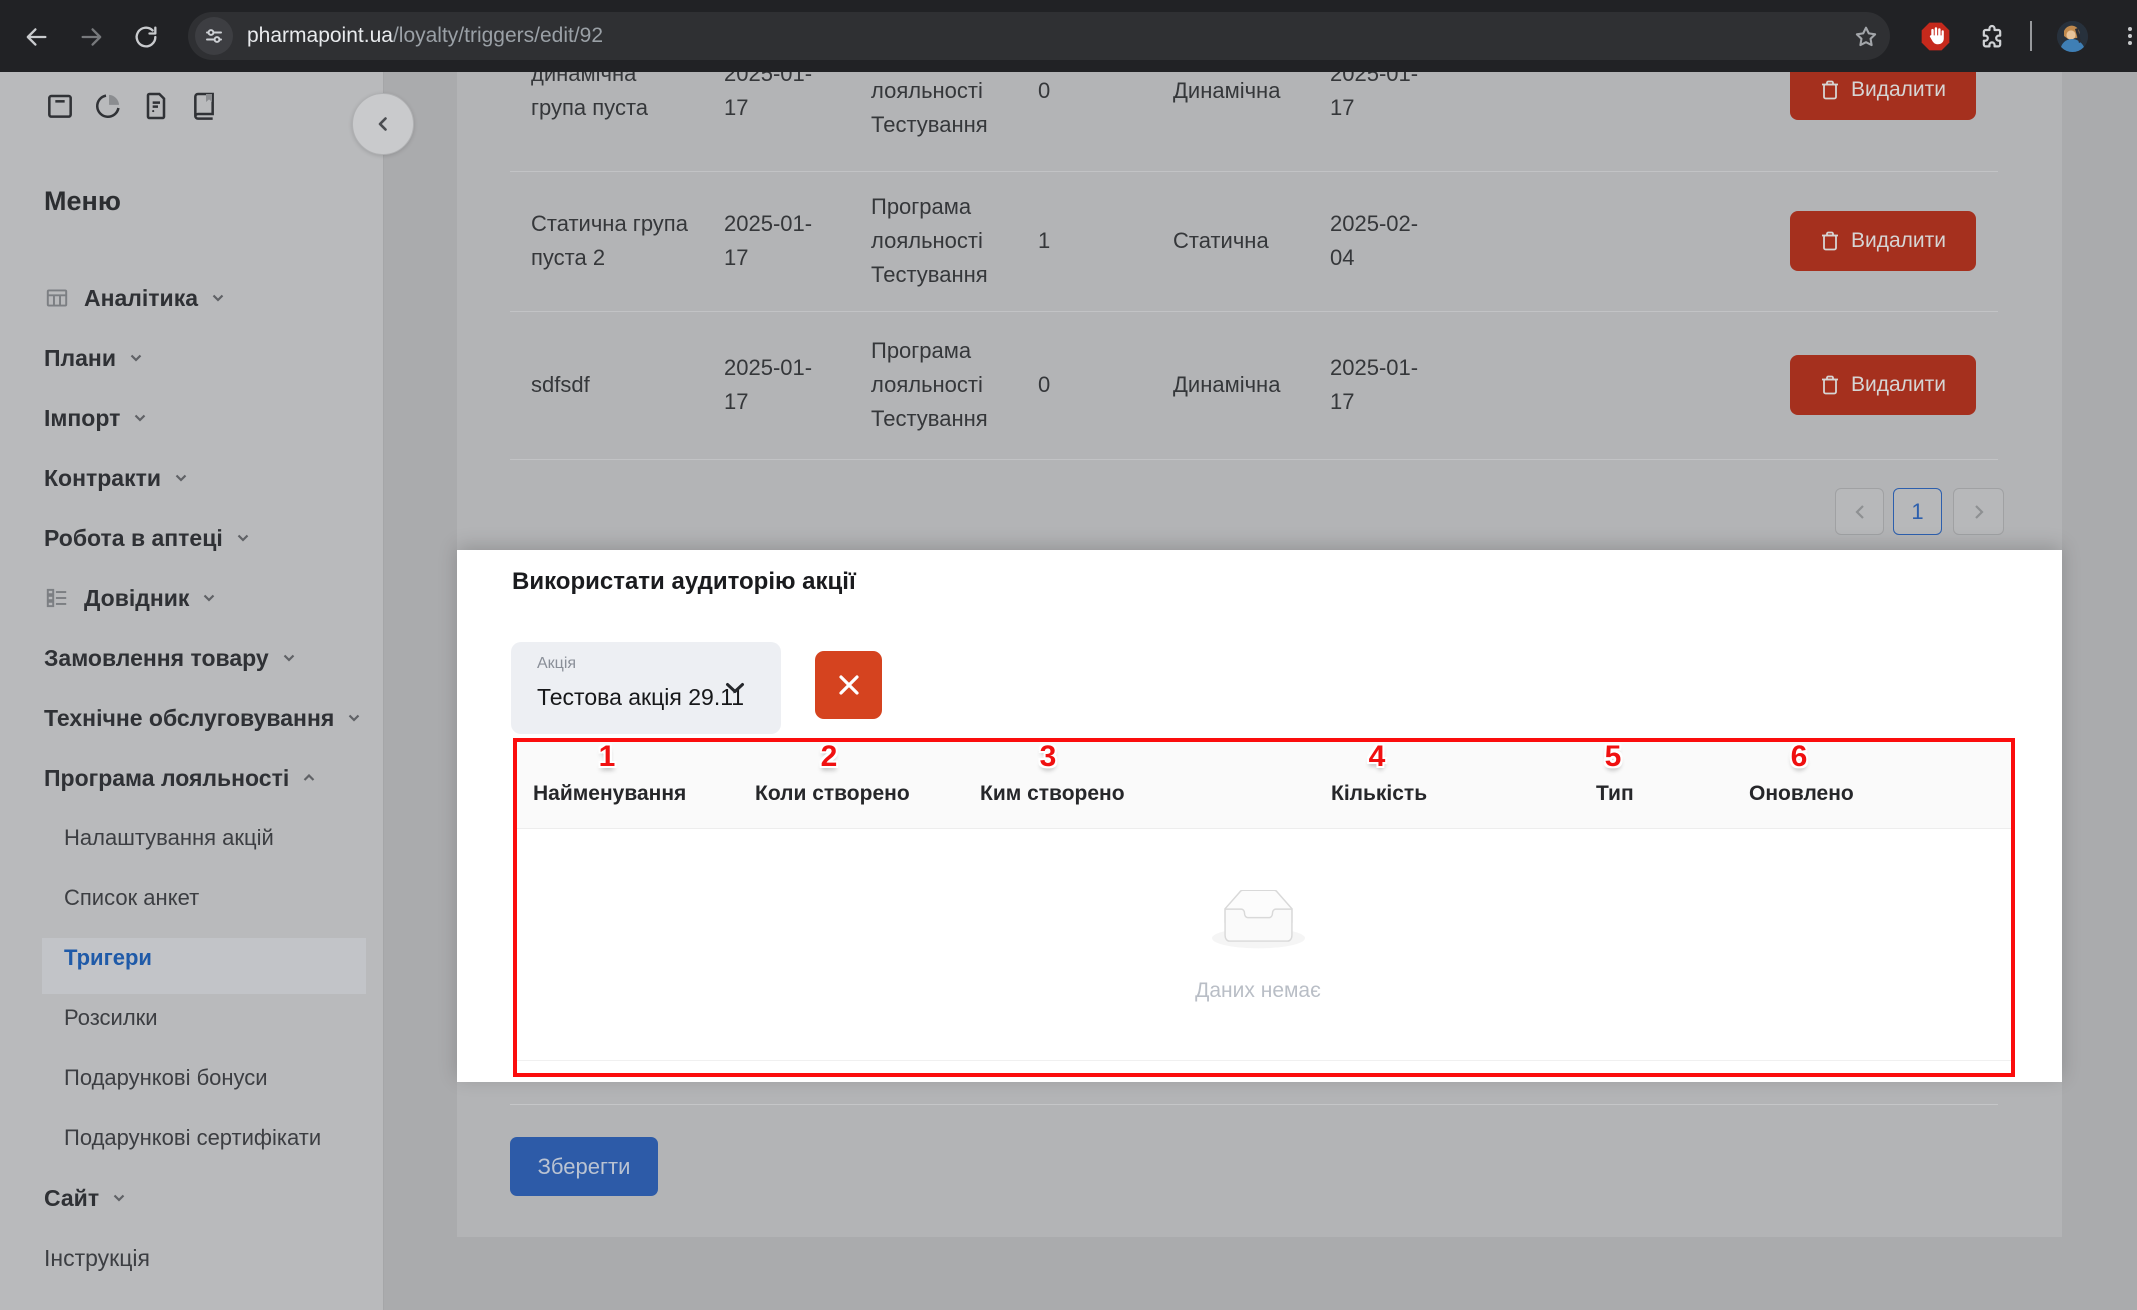 The height and width of the screenshot is (1310, 2137). I want to click on page-number: 1, so click(1917, 511).